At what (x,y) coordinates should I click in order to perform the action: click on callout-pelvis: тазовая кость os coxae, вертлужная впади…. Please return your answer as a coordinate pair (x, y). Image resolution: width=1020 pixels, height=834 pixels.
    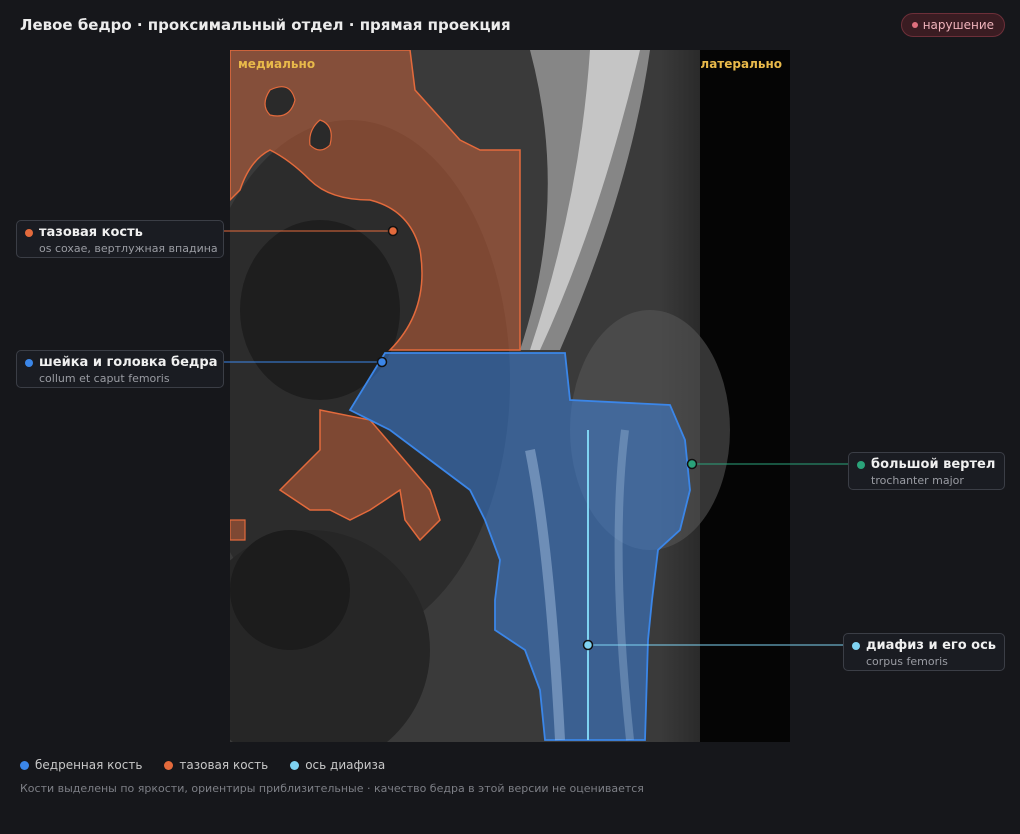
    Looking at the image, I should click on (120, 239).